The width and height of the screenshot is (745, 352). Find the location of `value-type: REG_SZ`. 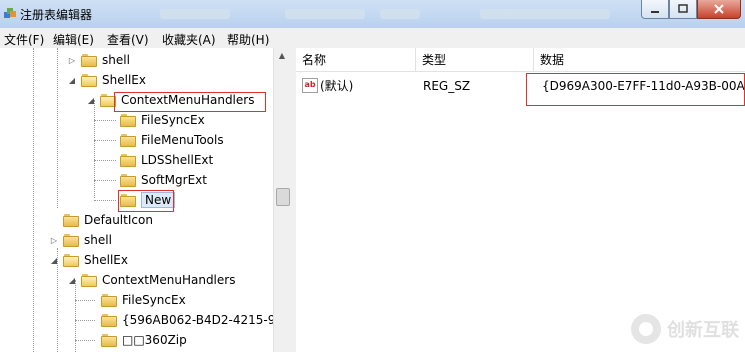

value-type: REG_SZ is located at coordinates (447, 86).